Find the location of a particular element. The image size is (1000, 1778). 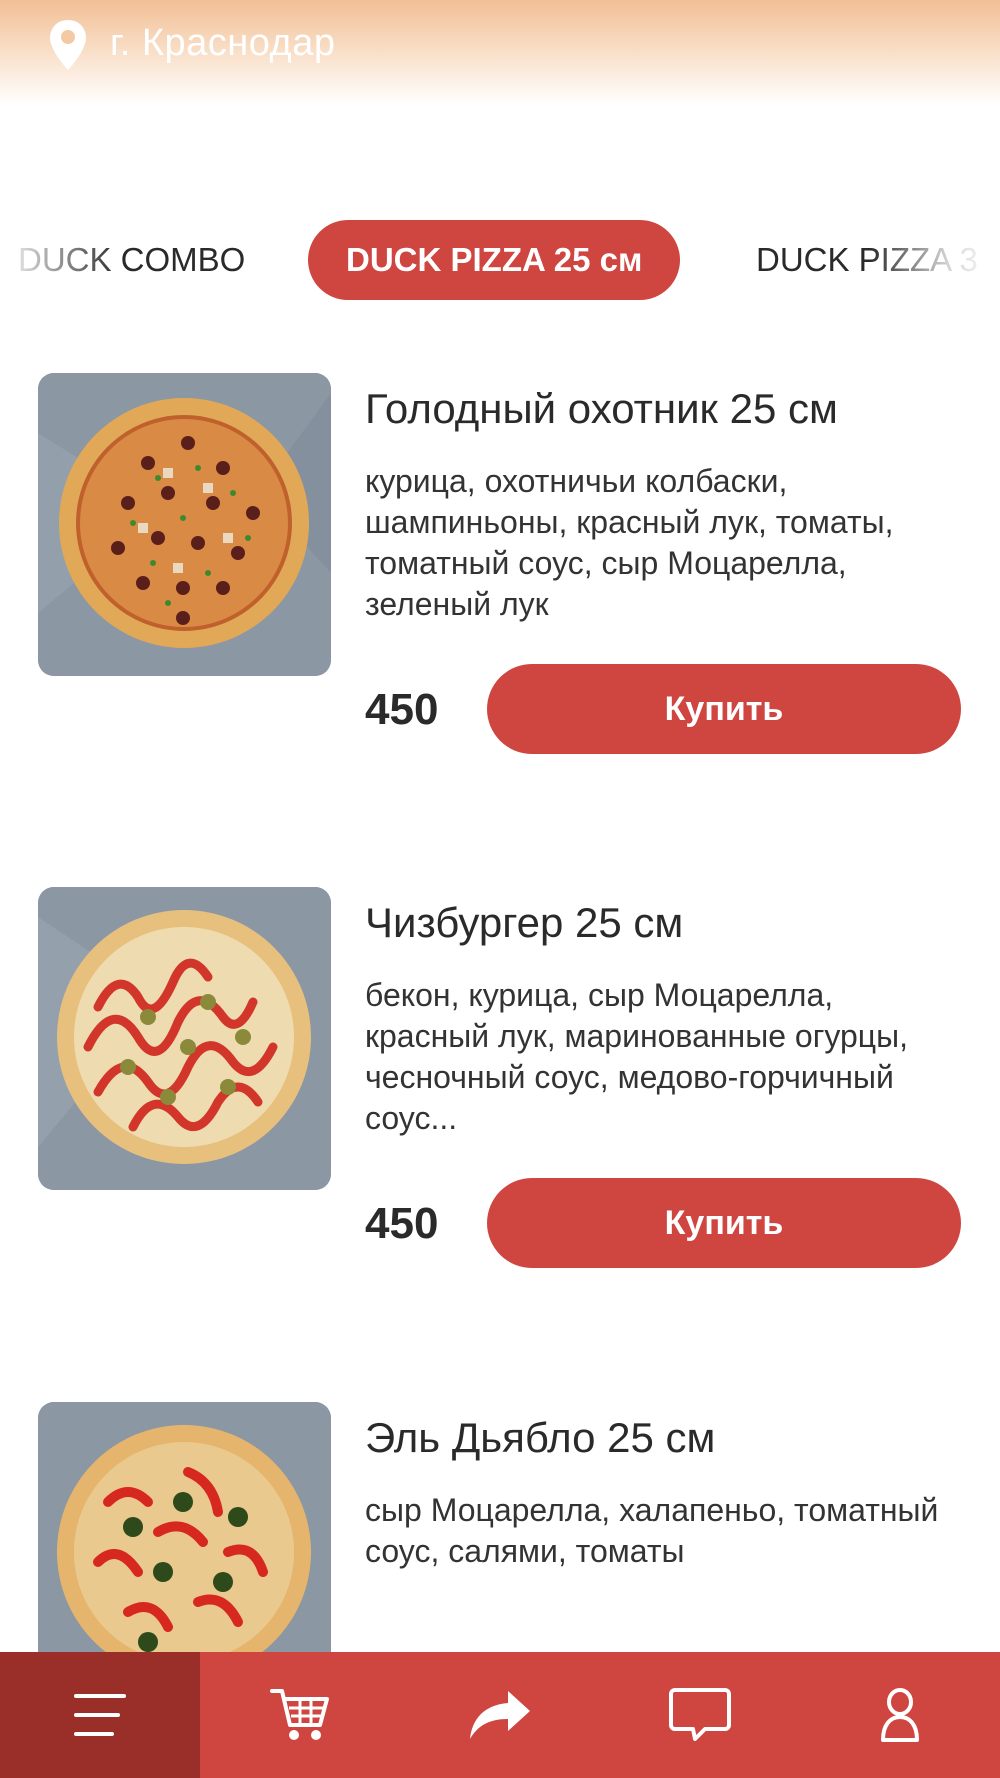

cart-icon is located at coordinates (299, 1714).